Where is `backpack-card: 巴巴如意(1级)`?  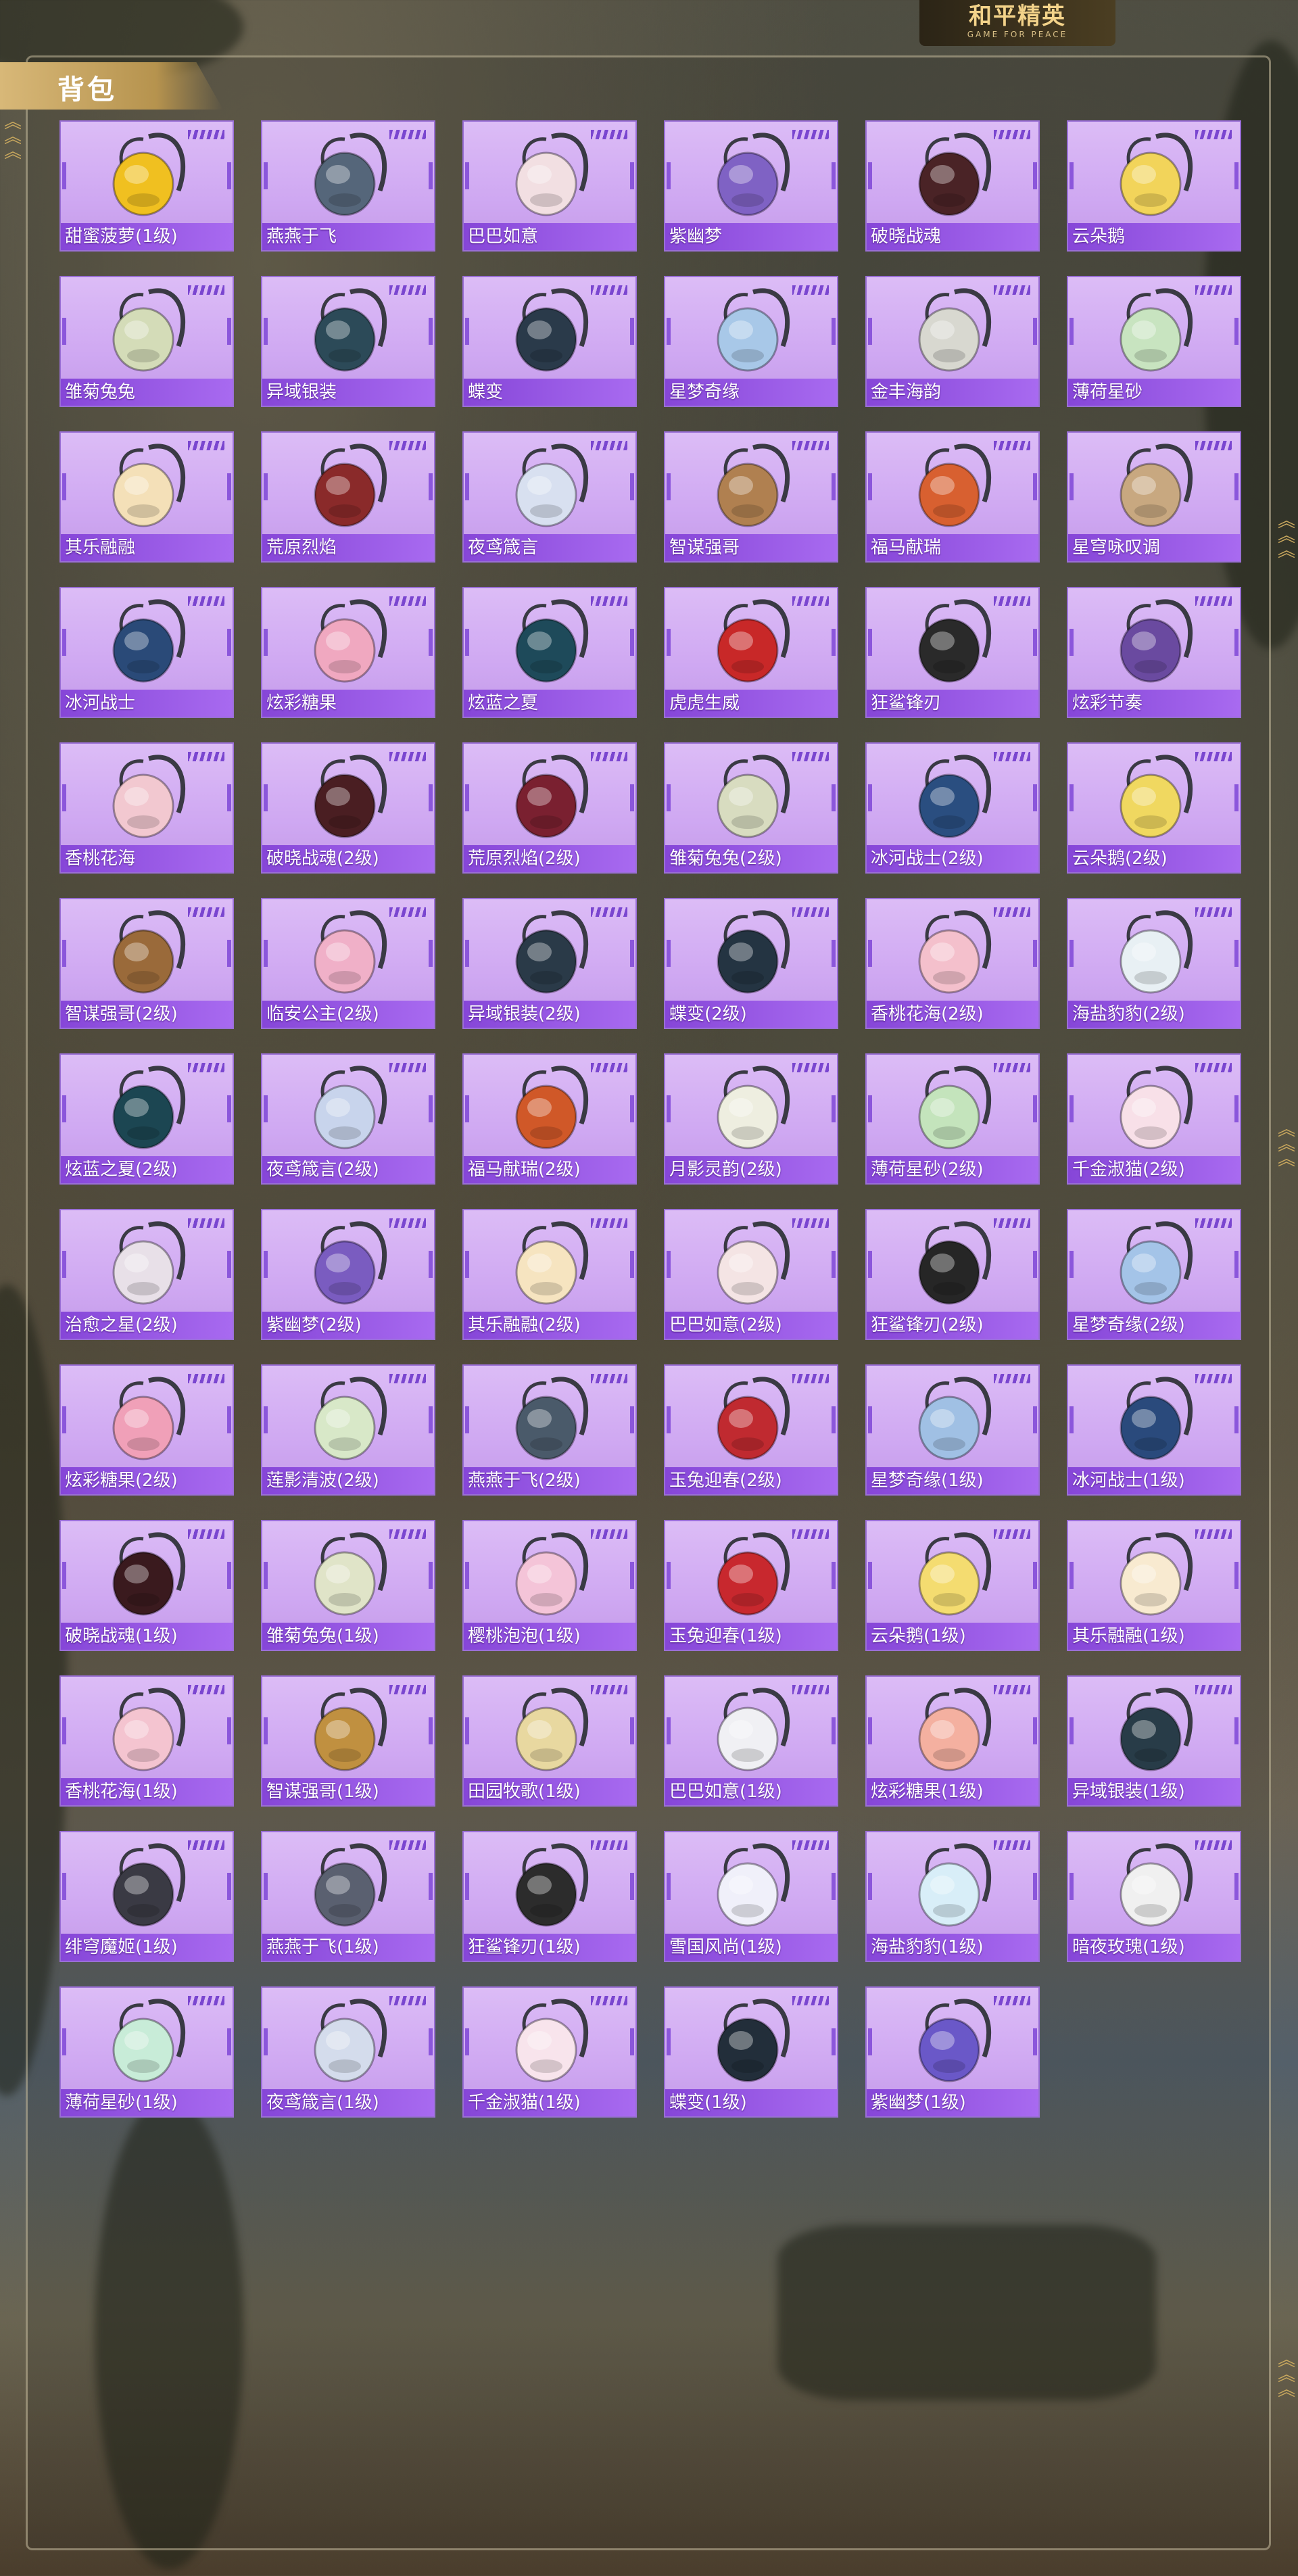 backpack-card: 巴巴如意(1级) is located at coordinates (751, 1741).